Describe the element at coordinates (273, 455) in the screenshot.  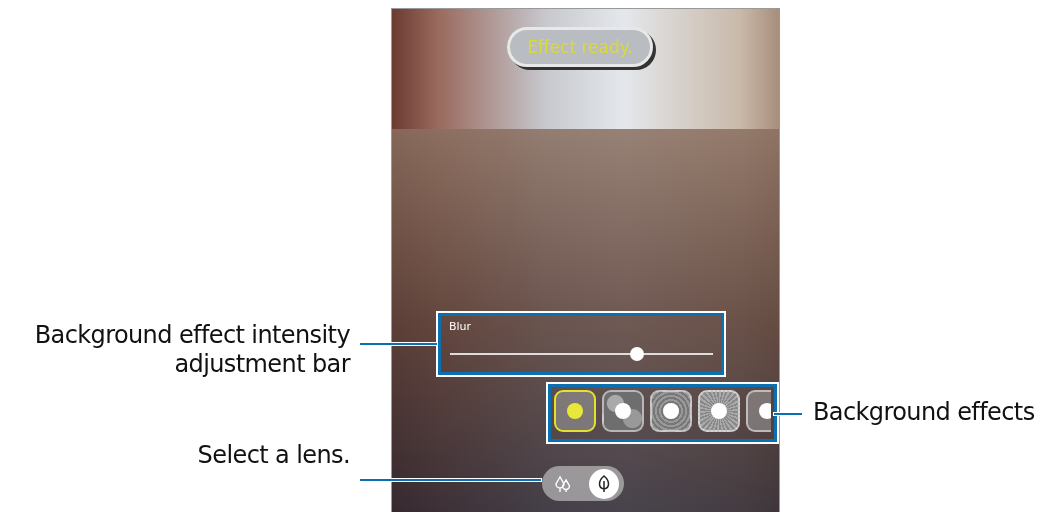
I see `callout-label: Select a lens.` at that location.